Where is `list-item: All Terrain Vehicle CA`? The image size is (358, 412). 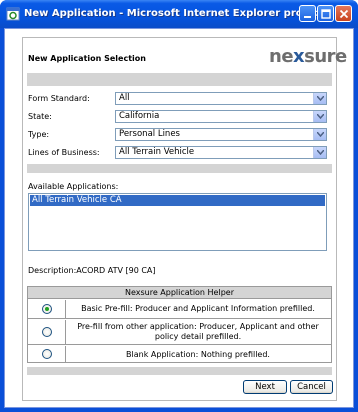
list-item: All Terrain Vehicle CA is located at coordinates (177, 200).